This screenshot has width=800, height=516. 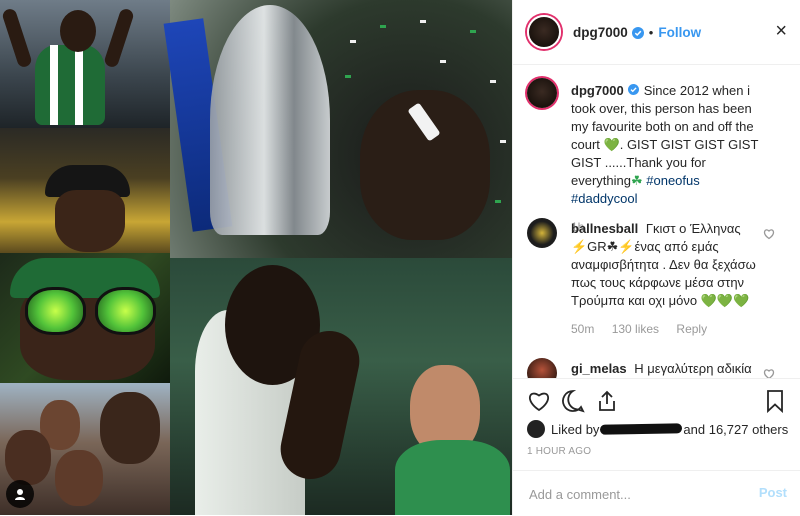 What do you see at coordinates (656, 32) in the screenshot?
I see `post-header: dpg7000 • Follow ×` at bounding box center [656, 32].